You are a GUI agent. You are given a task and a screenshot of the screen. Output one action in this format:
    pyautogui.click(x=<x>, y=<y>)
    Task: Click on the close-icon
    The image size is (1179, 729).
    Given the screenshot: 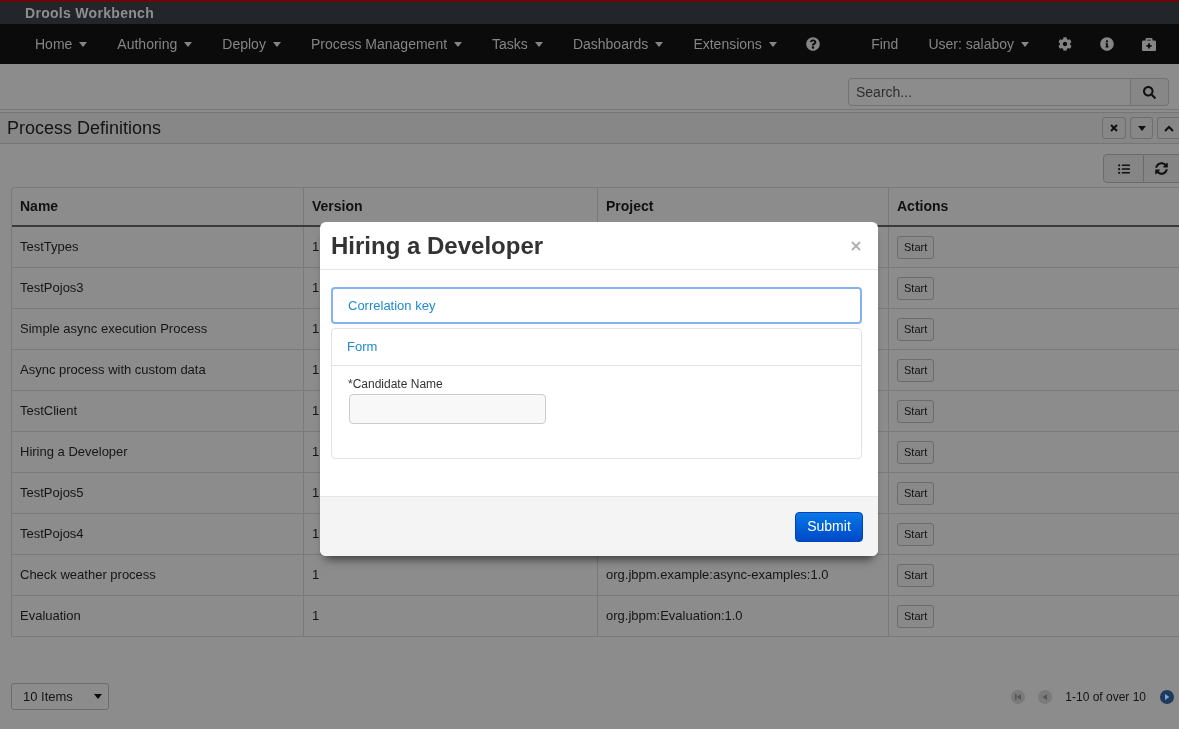 What is the action you would take?
    pyautogui.click(x=1114, y=128)
    